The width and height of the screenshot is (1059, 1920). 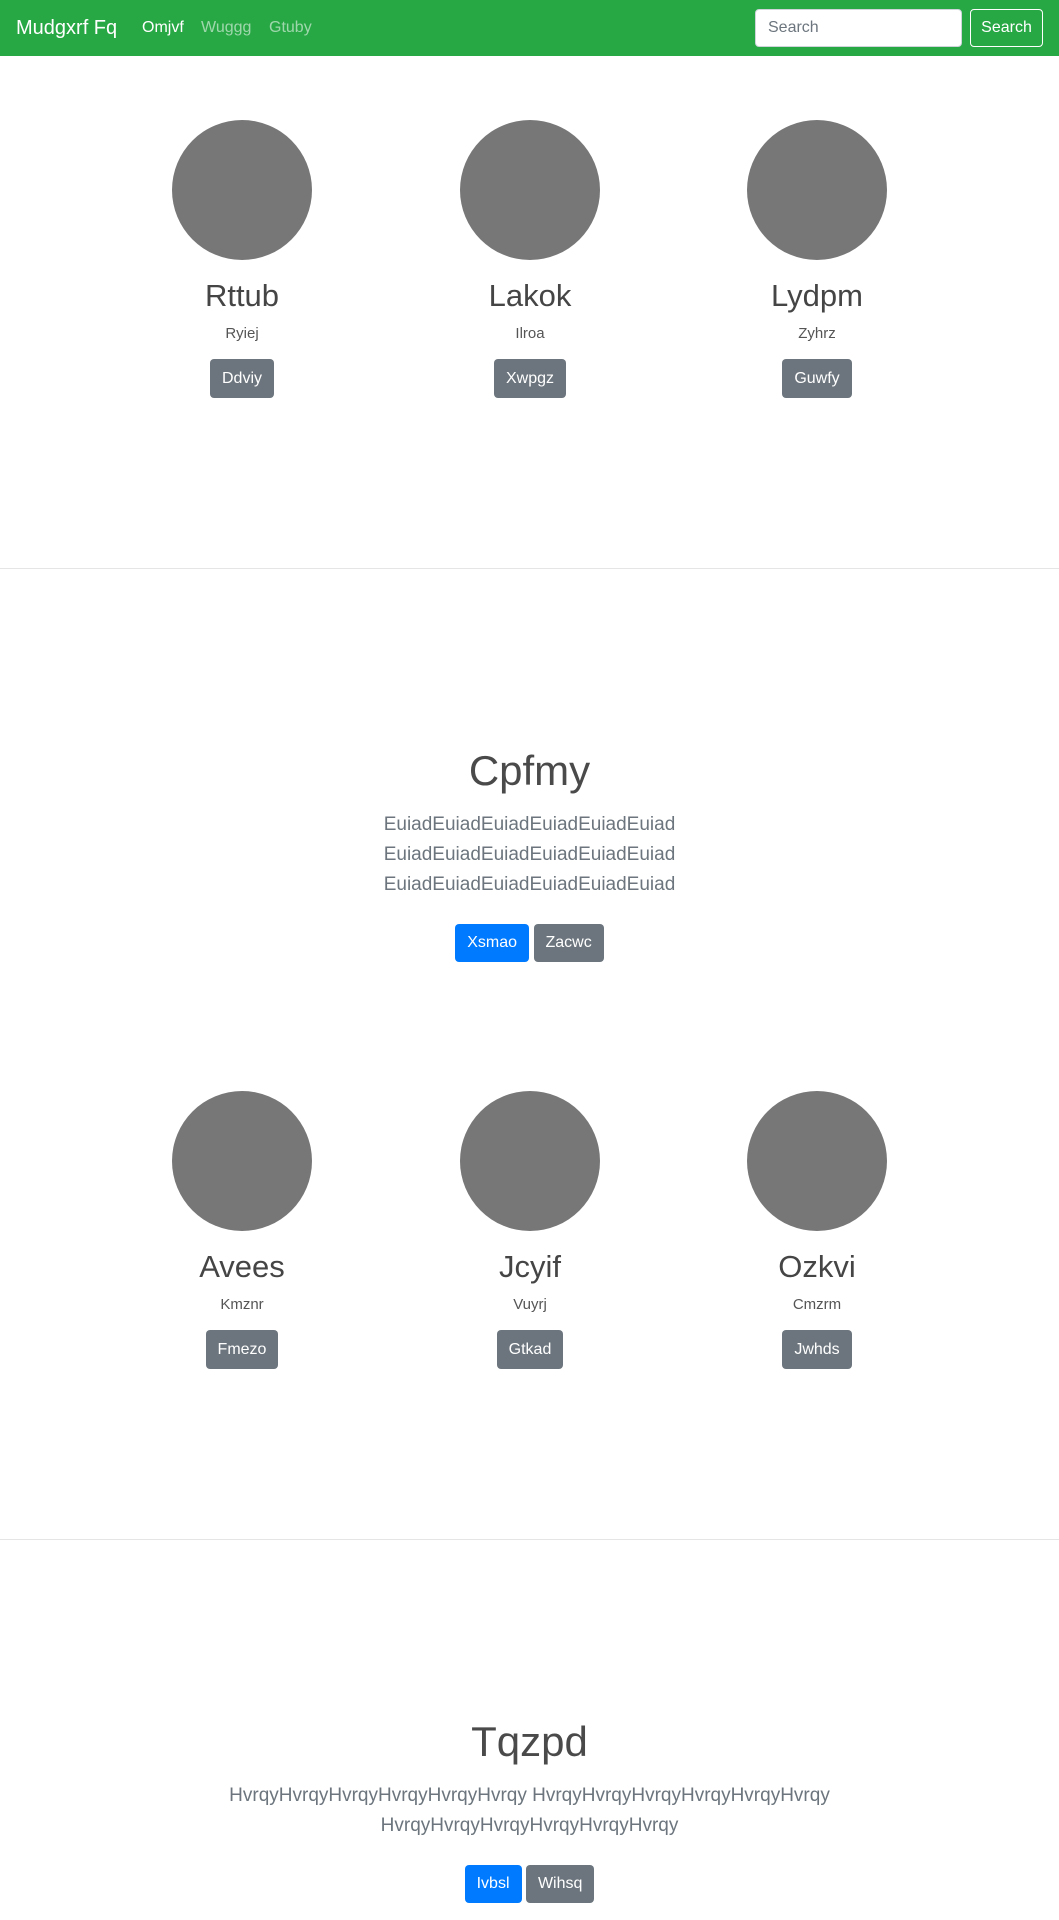 I want to click on search-button: Search, so click(x=1006, y=28).